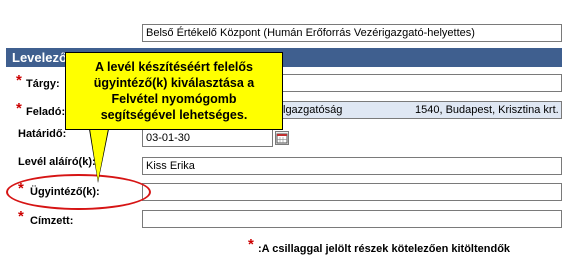 This screenshot has height=274, width=562. What do you see at coordinates (352, 192) in the screenshot?
I see `ugyintezo-field` at bounding box center [352, 192].